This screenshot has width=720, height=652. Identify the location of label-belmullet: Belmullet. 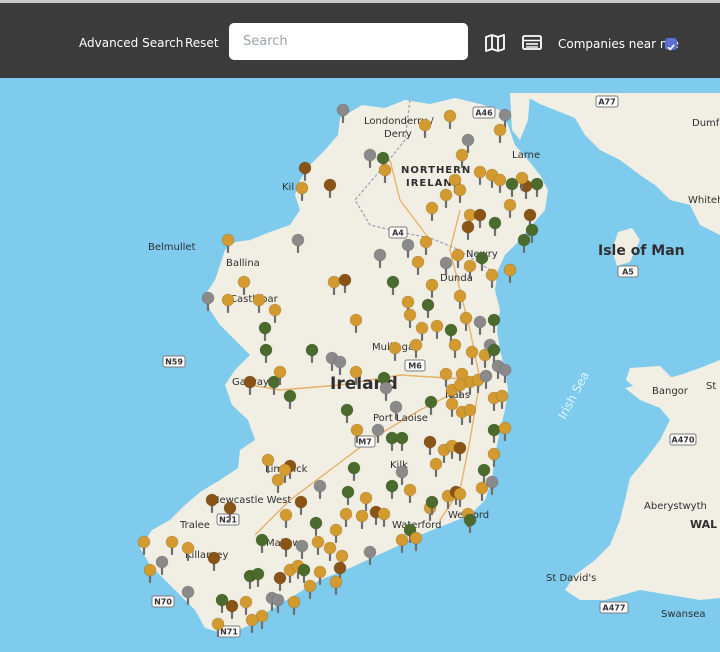
(172, 247).